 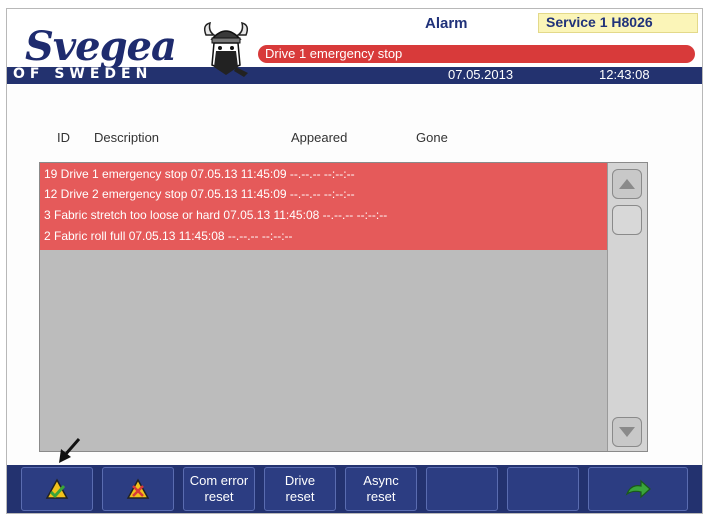 I want to click on async-reset-label-1: Async, so click(x=381, y=480).